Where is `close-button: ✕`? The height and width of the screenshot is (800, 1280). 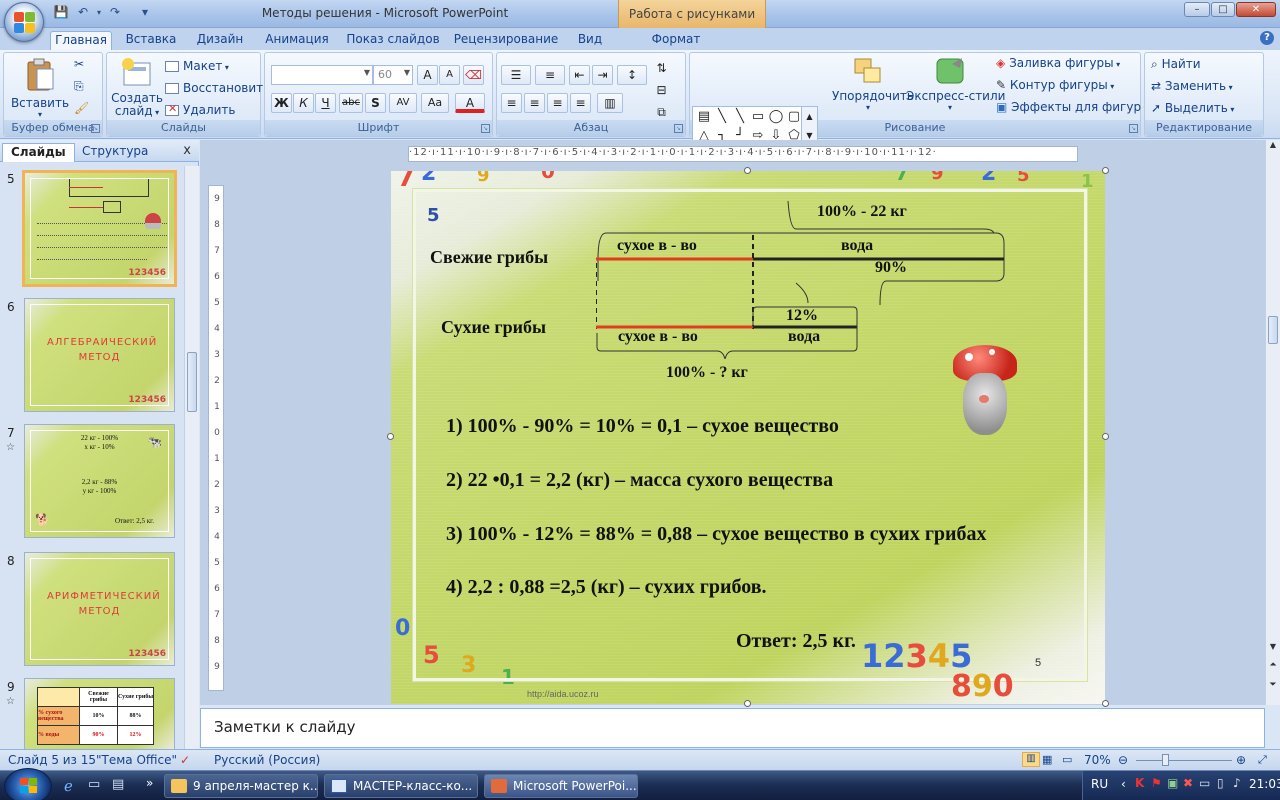 close-button: ✕ is located at coordinates (1256, 9).